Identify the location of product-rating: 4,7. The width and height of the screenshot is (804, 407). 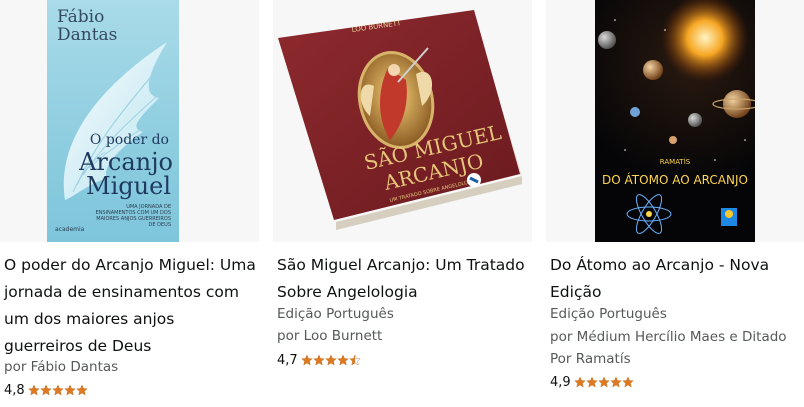
(319, 360).